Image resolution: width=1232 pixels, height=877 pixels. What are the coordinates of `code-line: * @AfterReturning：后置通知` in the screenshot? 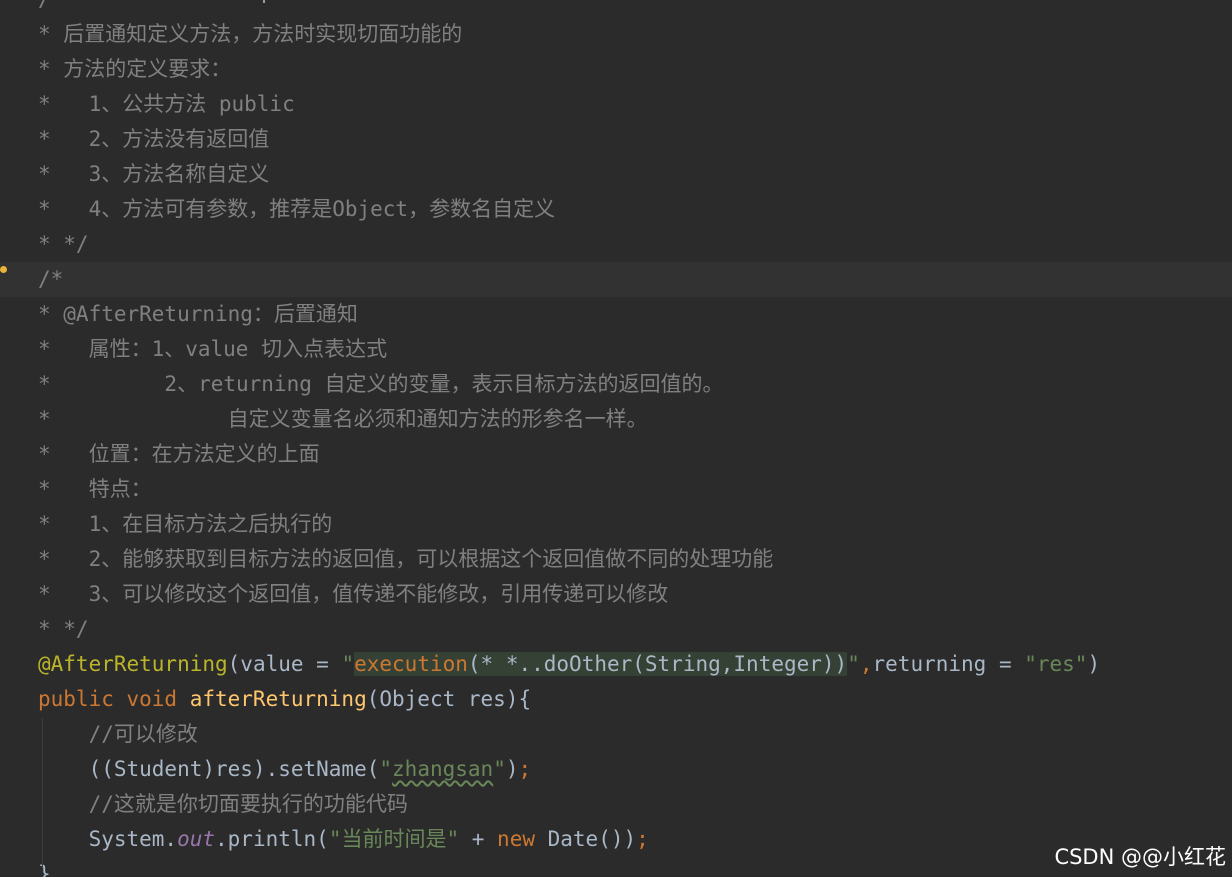 It's located at (616, 314).